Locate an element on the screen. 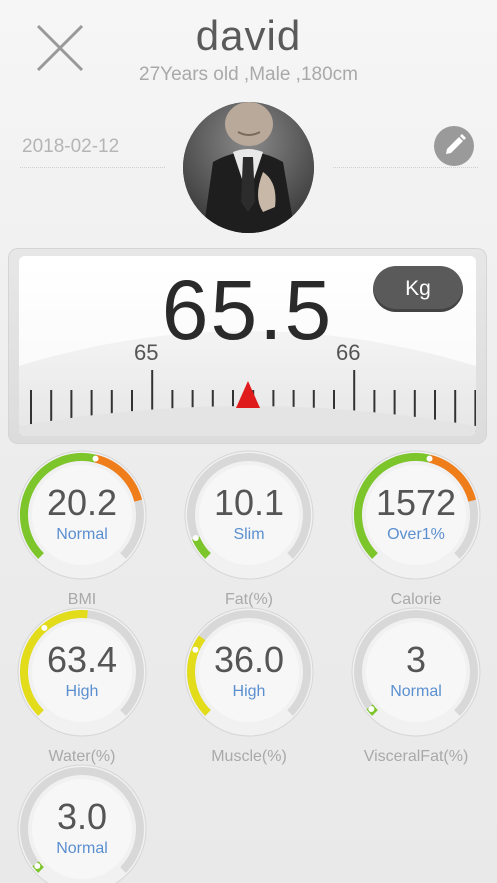  gauge-bmi: 20.2 Normal is located at coordinates (82, 515).